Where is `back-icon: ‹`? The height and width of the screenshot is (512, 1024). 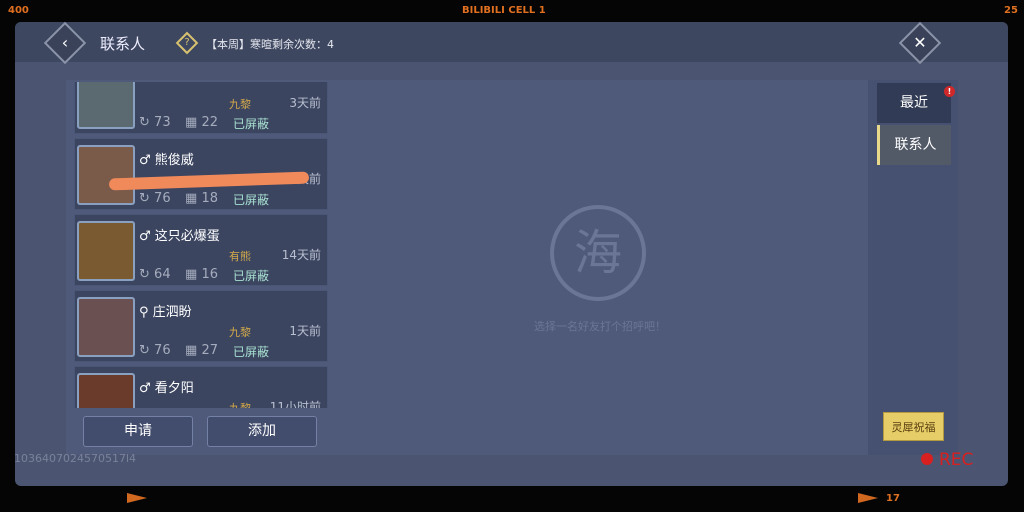 back-icon: ‹ is located at coordinates (65, 42).